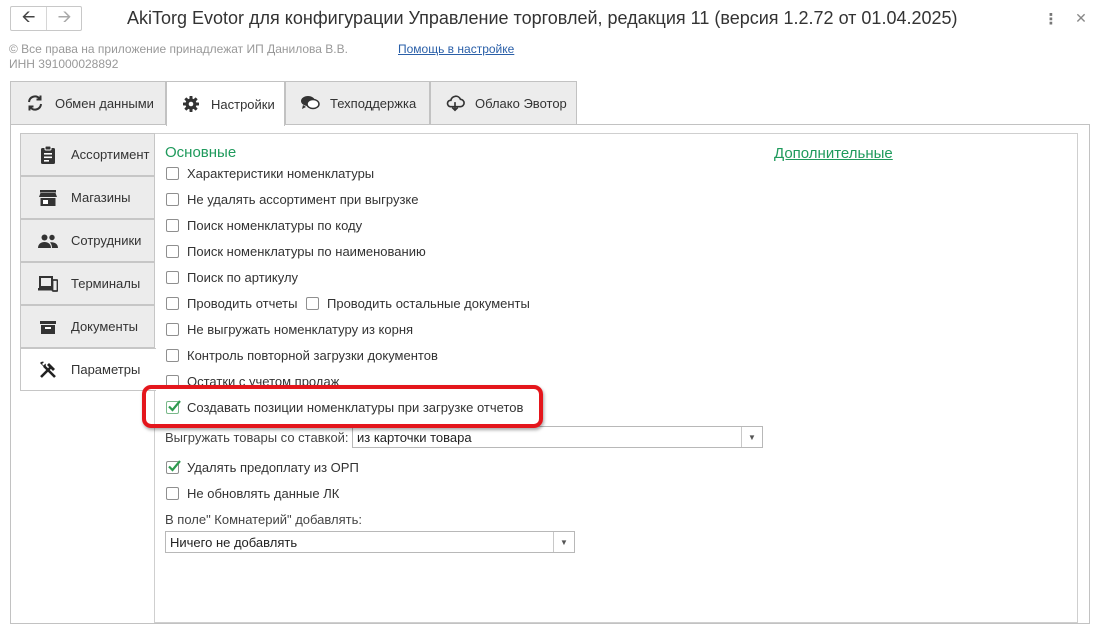  I want to click on checkbox-item-keep-assortment: Не удалять ассортимент при выгрузке, so click(292, 199).